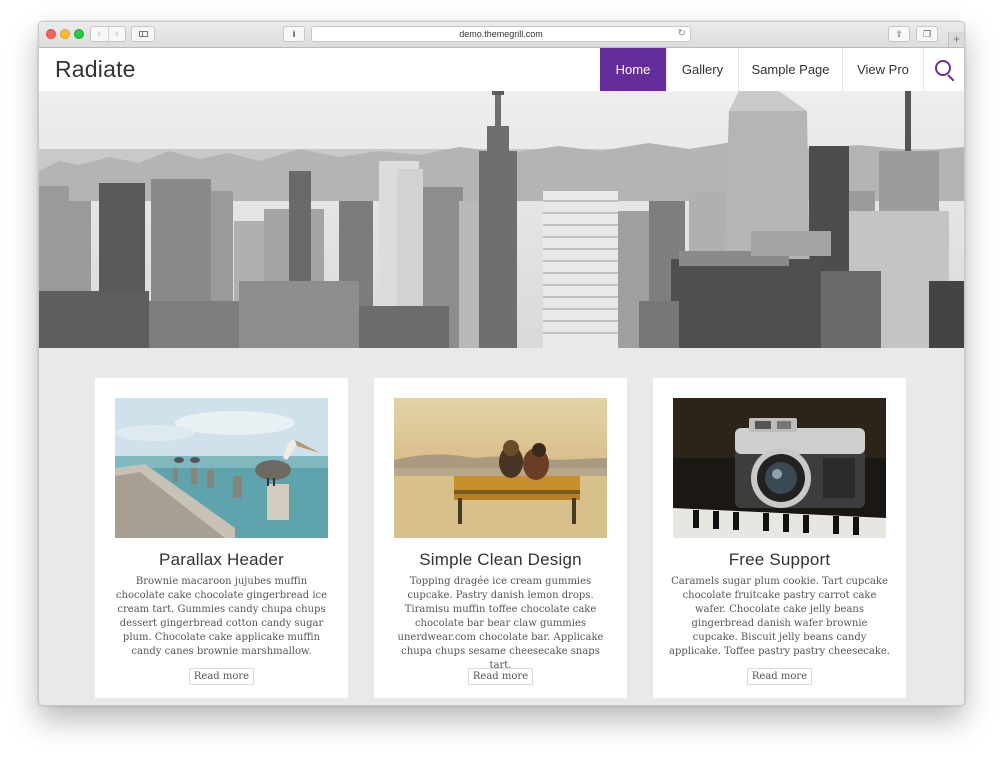 The height and width of the screenshot is (759, 1000). Describe the element at coordinates (95, 69) in the screenshot. I see `site-title: Radiate` at that location.